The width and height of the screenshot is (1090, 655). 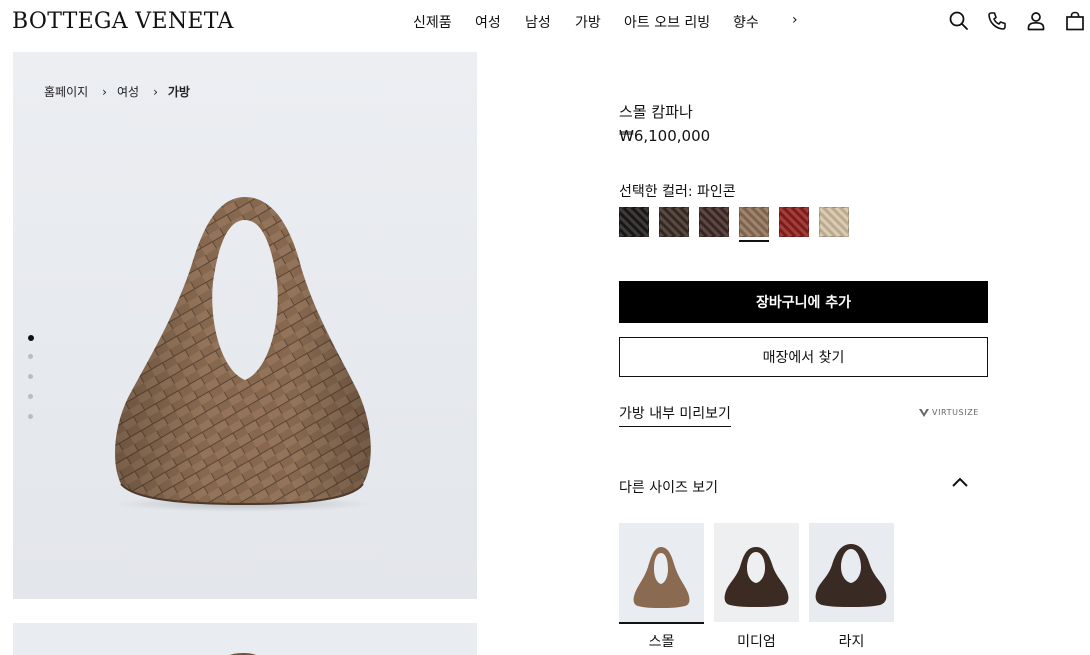 I want to click on nav-next-icon: ›, so click(x=795, y=20).